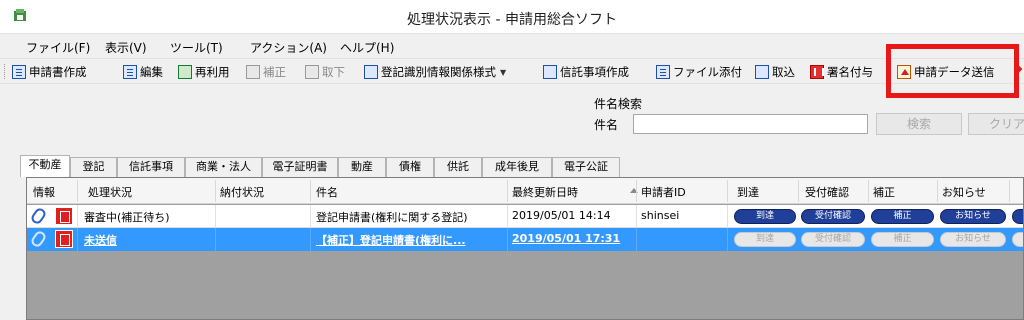 Image resolution: width=1024 pixels, height=320 pixels. What do you see at coordinates (762, 72) in the screenshot?
I see `import-icon` at bounding box center [762, 72].